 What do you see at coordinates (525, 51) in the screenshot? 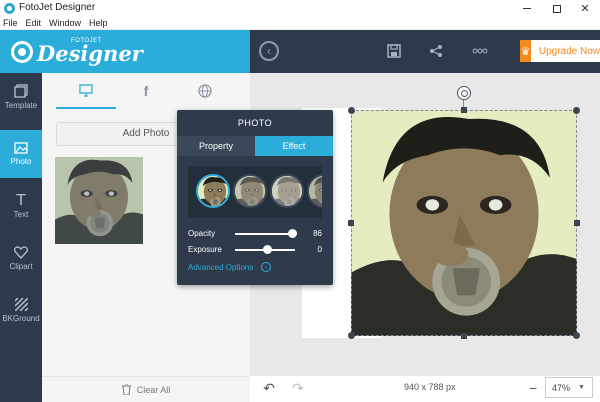
I see `crown-icon: ♛` at bounding box center [525, 51].